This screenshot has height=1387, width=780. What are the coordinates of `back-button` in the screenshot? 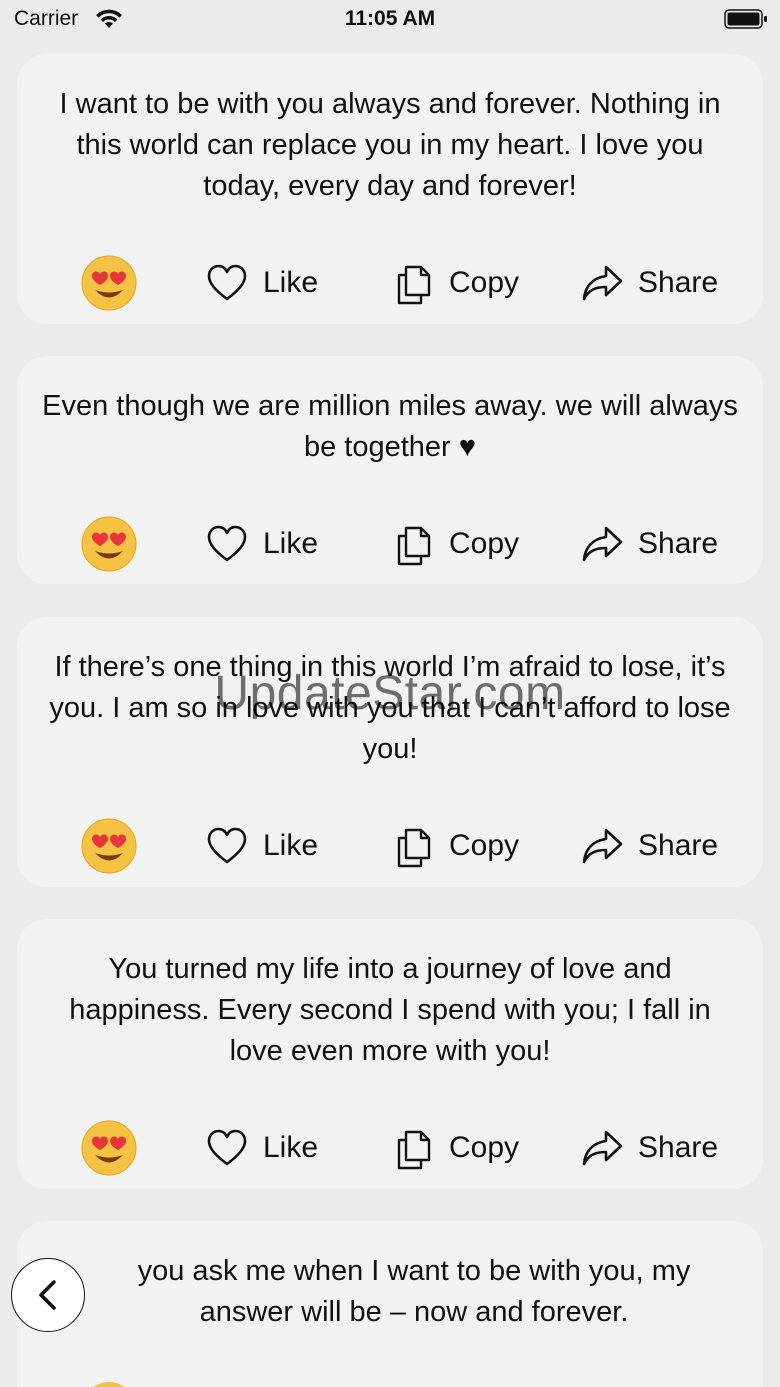 It's located at (48, 1295).